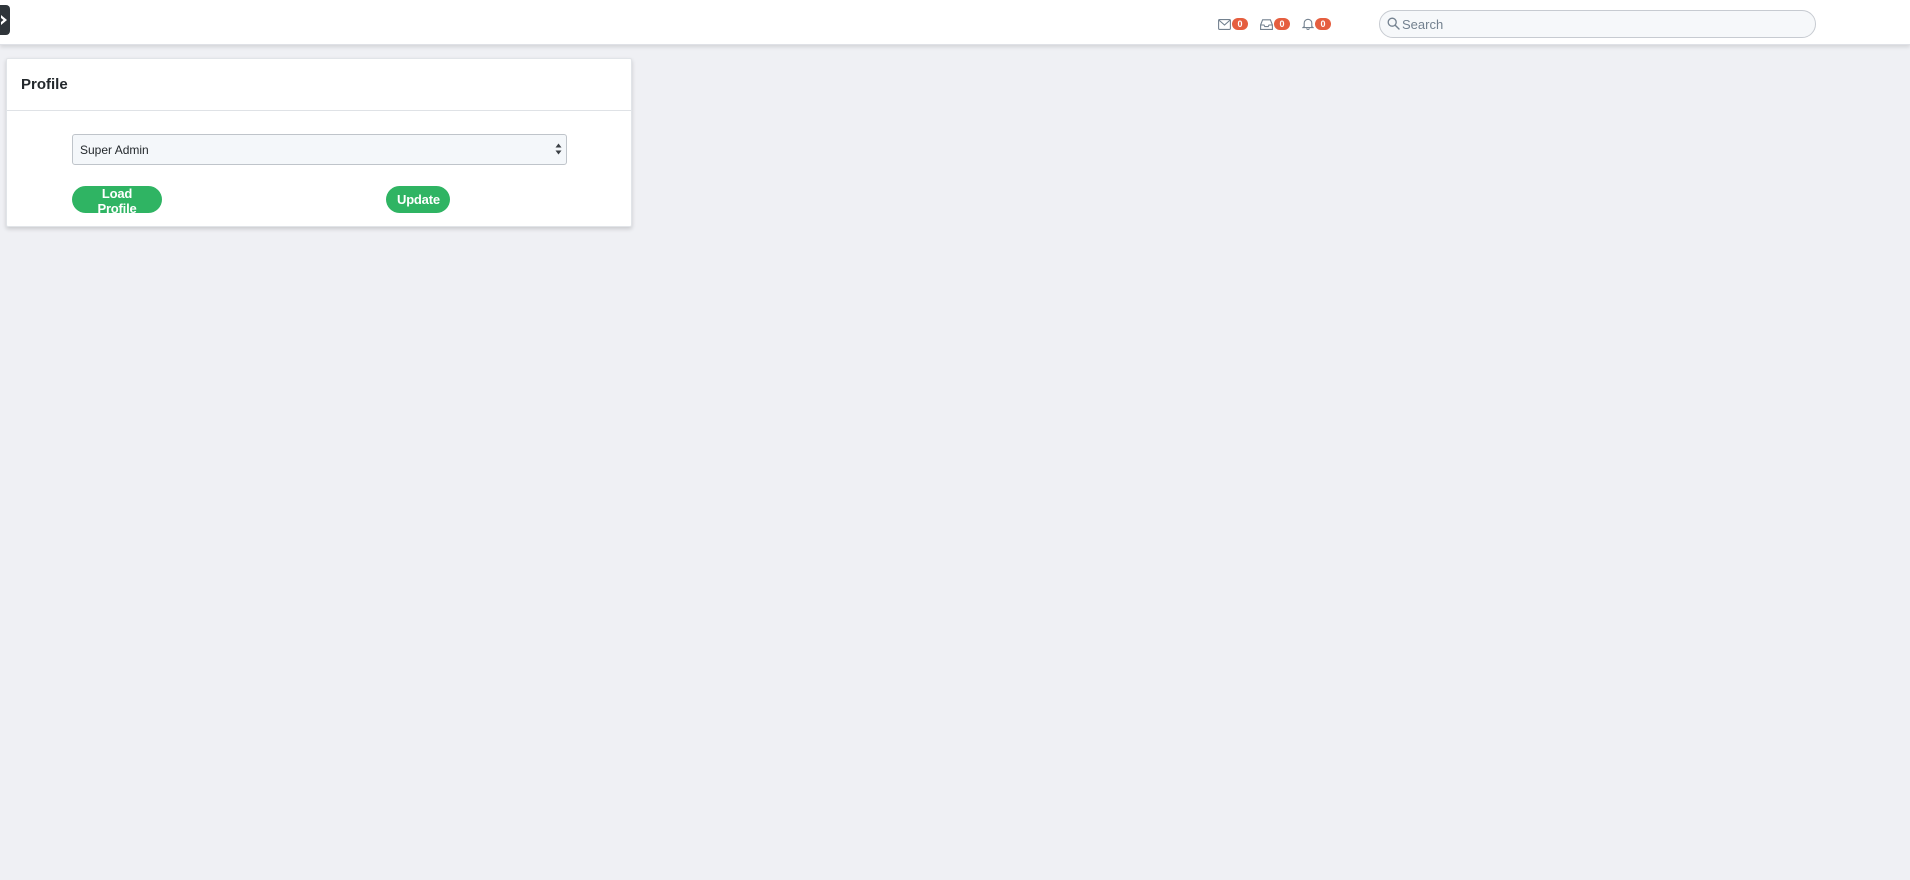 The width and height of the screenshot is (1910, 880). I want to click on messages-badge: 0, so click(1240, 24).